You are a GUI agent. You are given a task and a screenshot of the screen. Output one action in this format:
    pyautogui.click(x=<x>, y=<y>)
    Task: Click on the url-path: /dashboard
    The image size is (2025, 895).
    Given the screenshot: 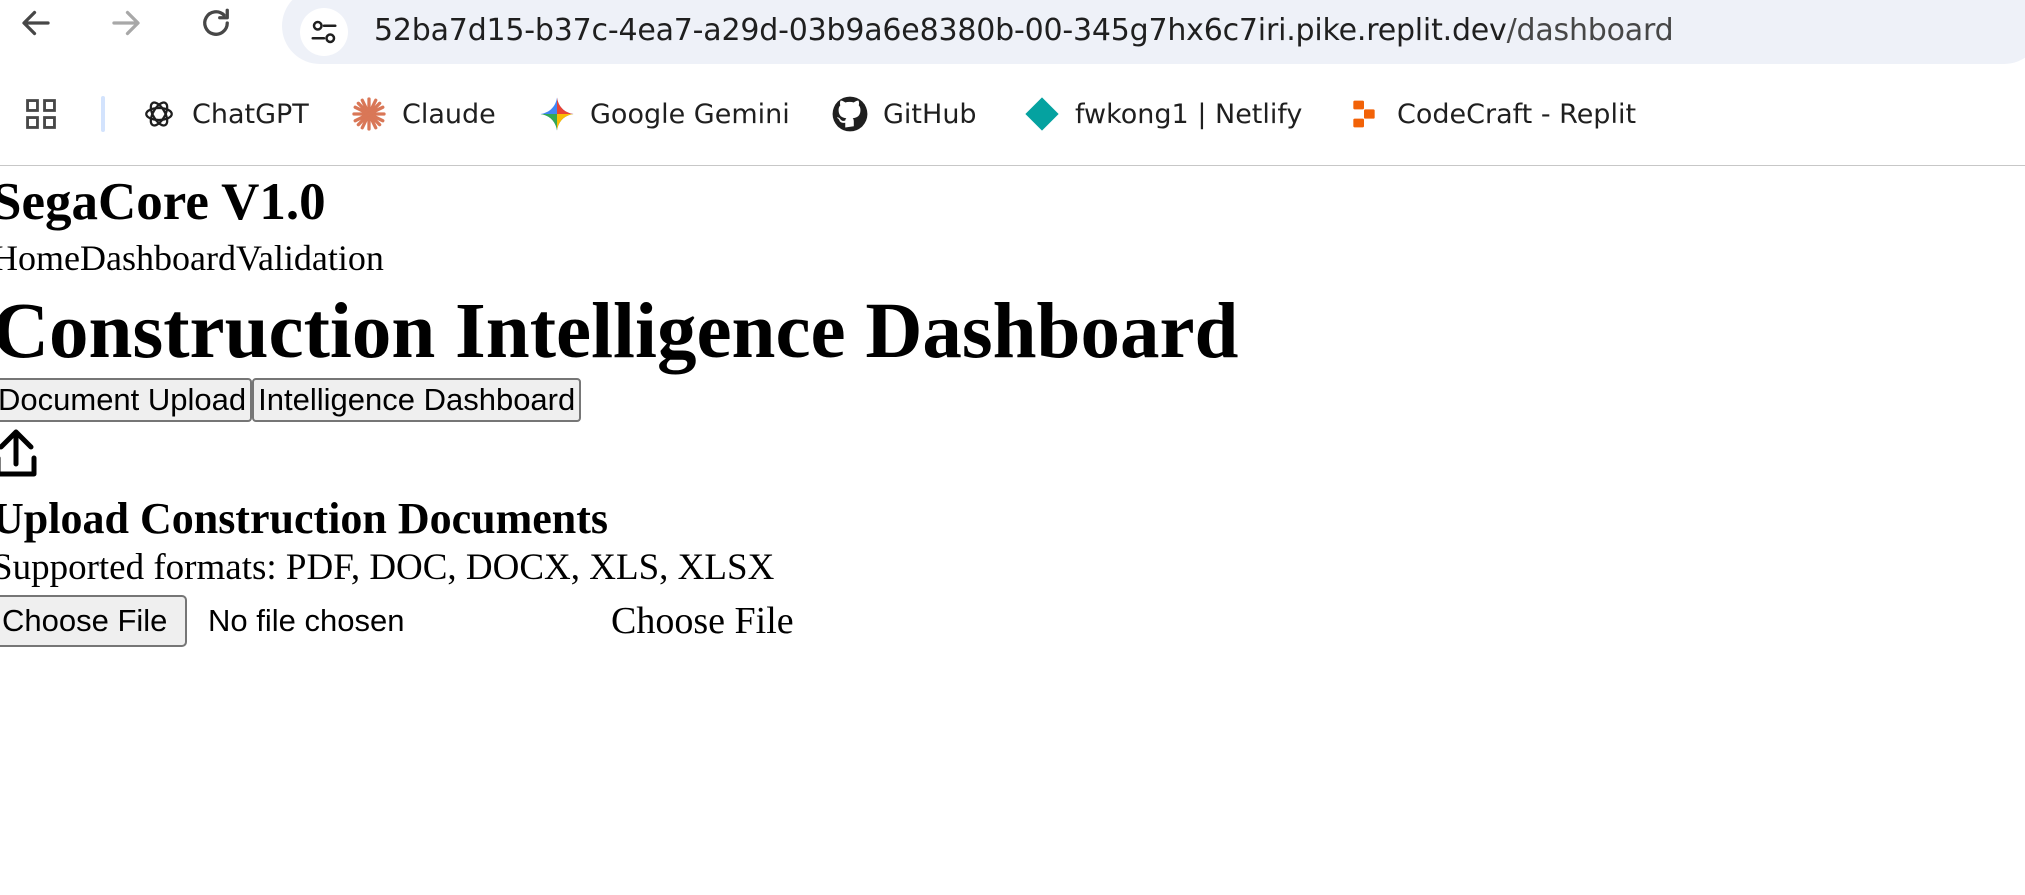 What is the action you would take?
    pyautogui.click(x=1590, y=30)
    